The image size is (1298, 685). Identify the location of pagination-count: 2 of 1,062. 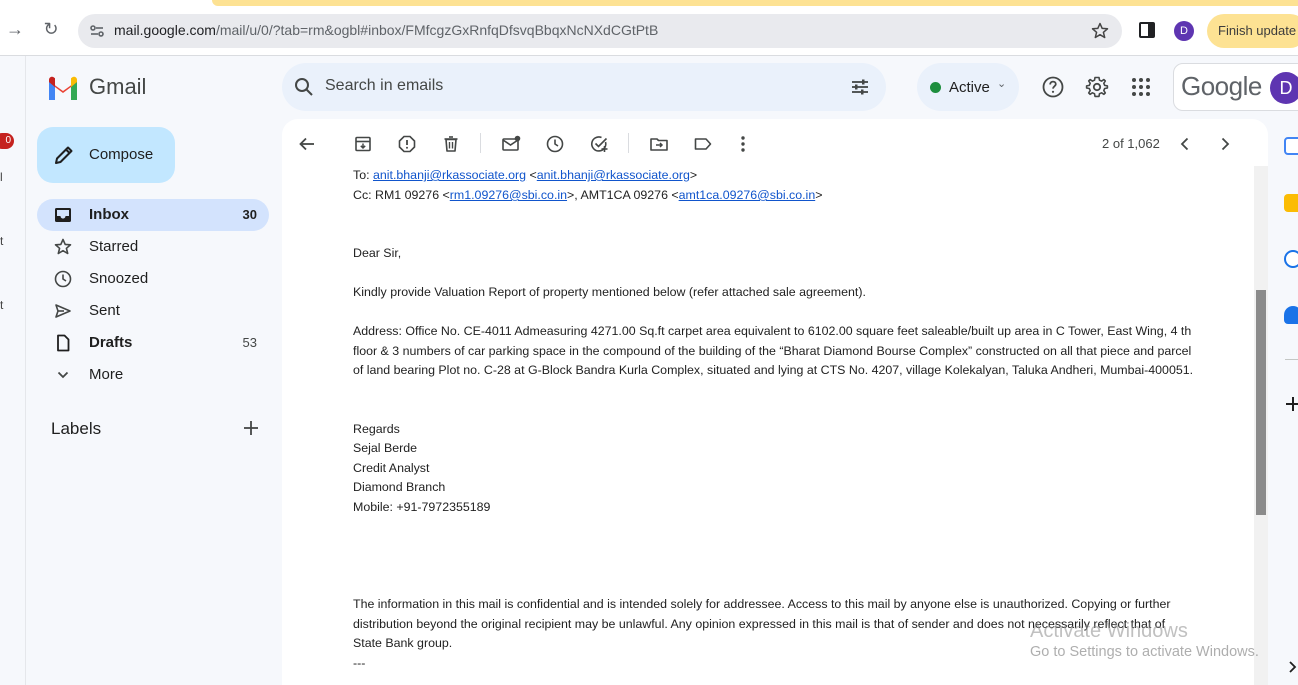
(1131, 143).